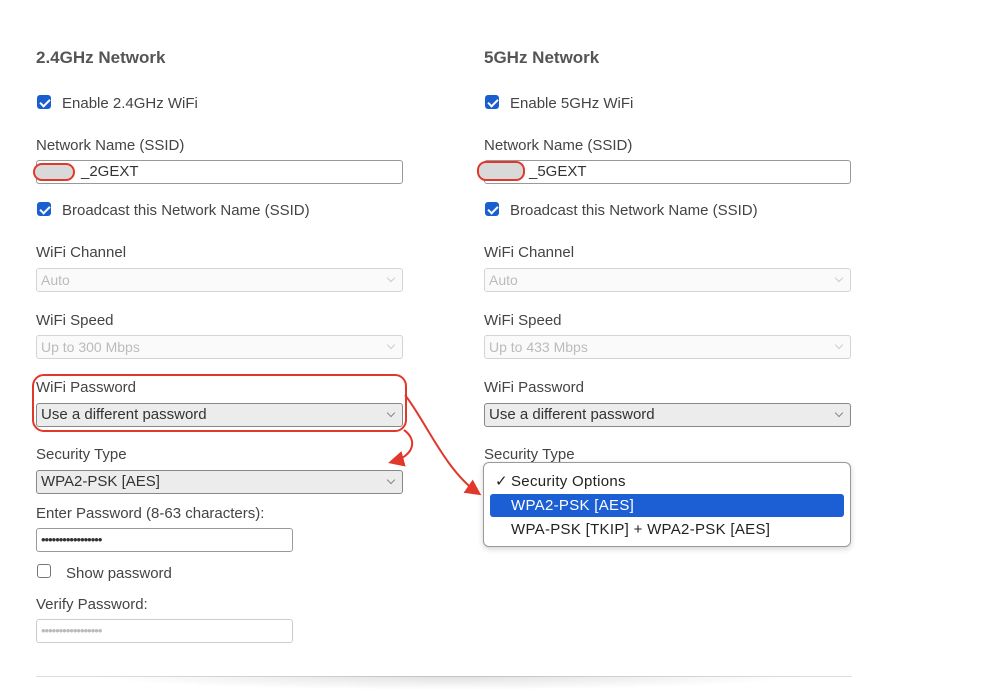 This screenshot has height=694, width=999. Describe the element at coordinates (401, 448) in the screenshot. I see `arrow-to-left-security` at that location.